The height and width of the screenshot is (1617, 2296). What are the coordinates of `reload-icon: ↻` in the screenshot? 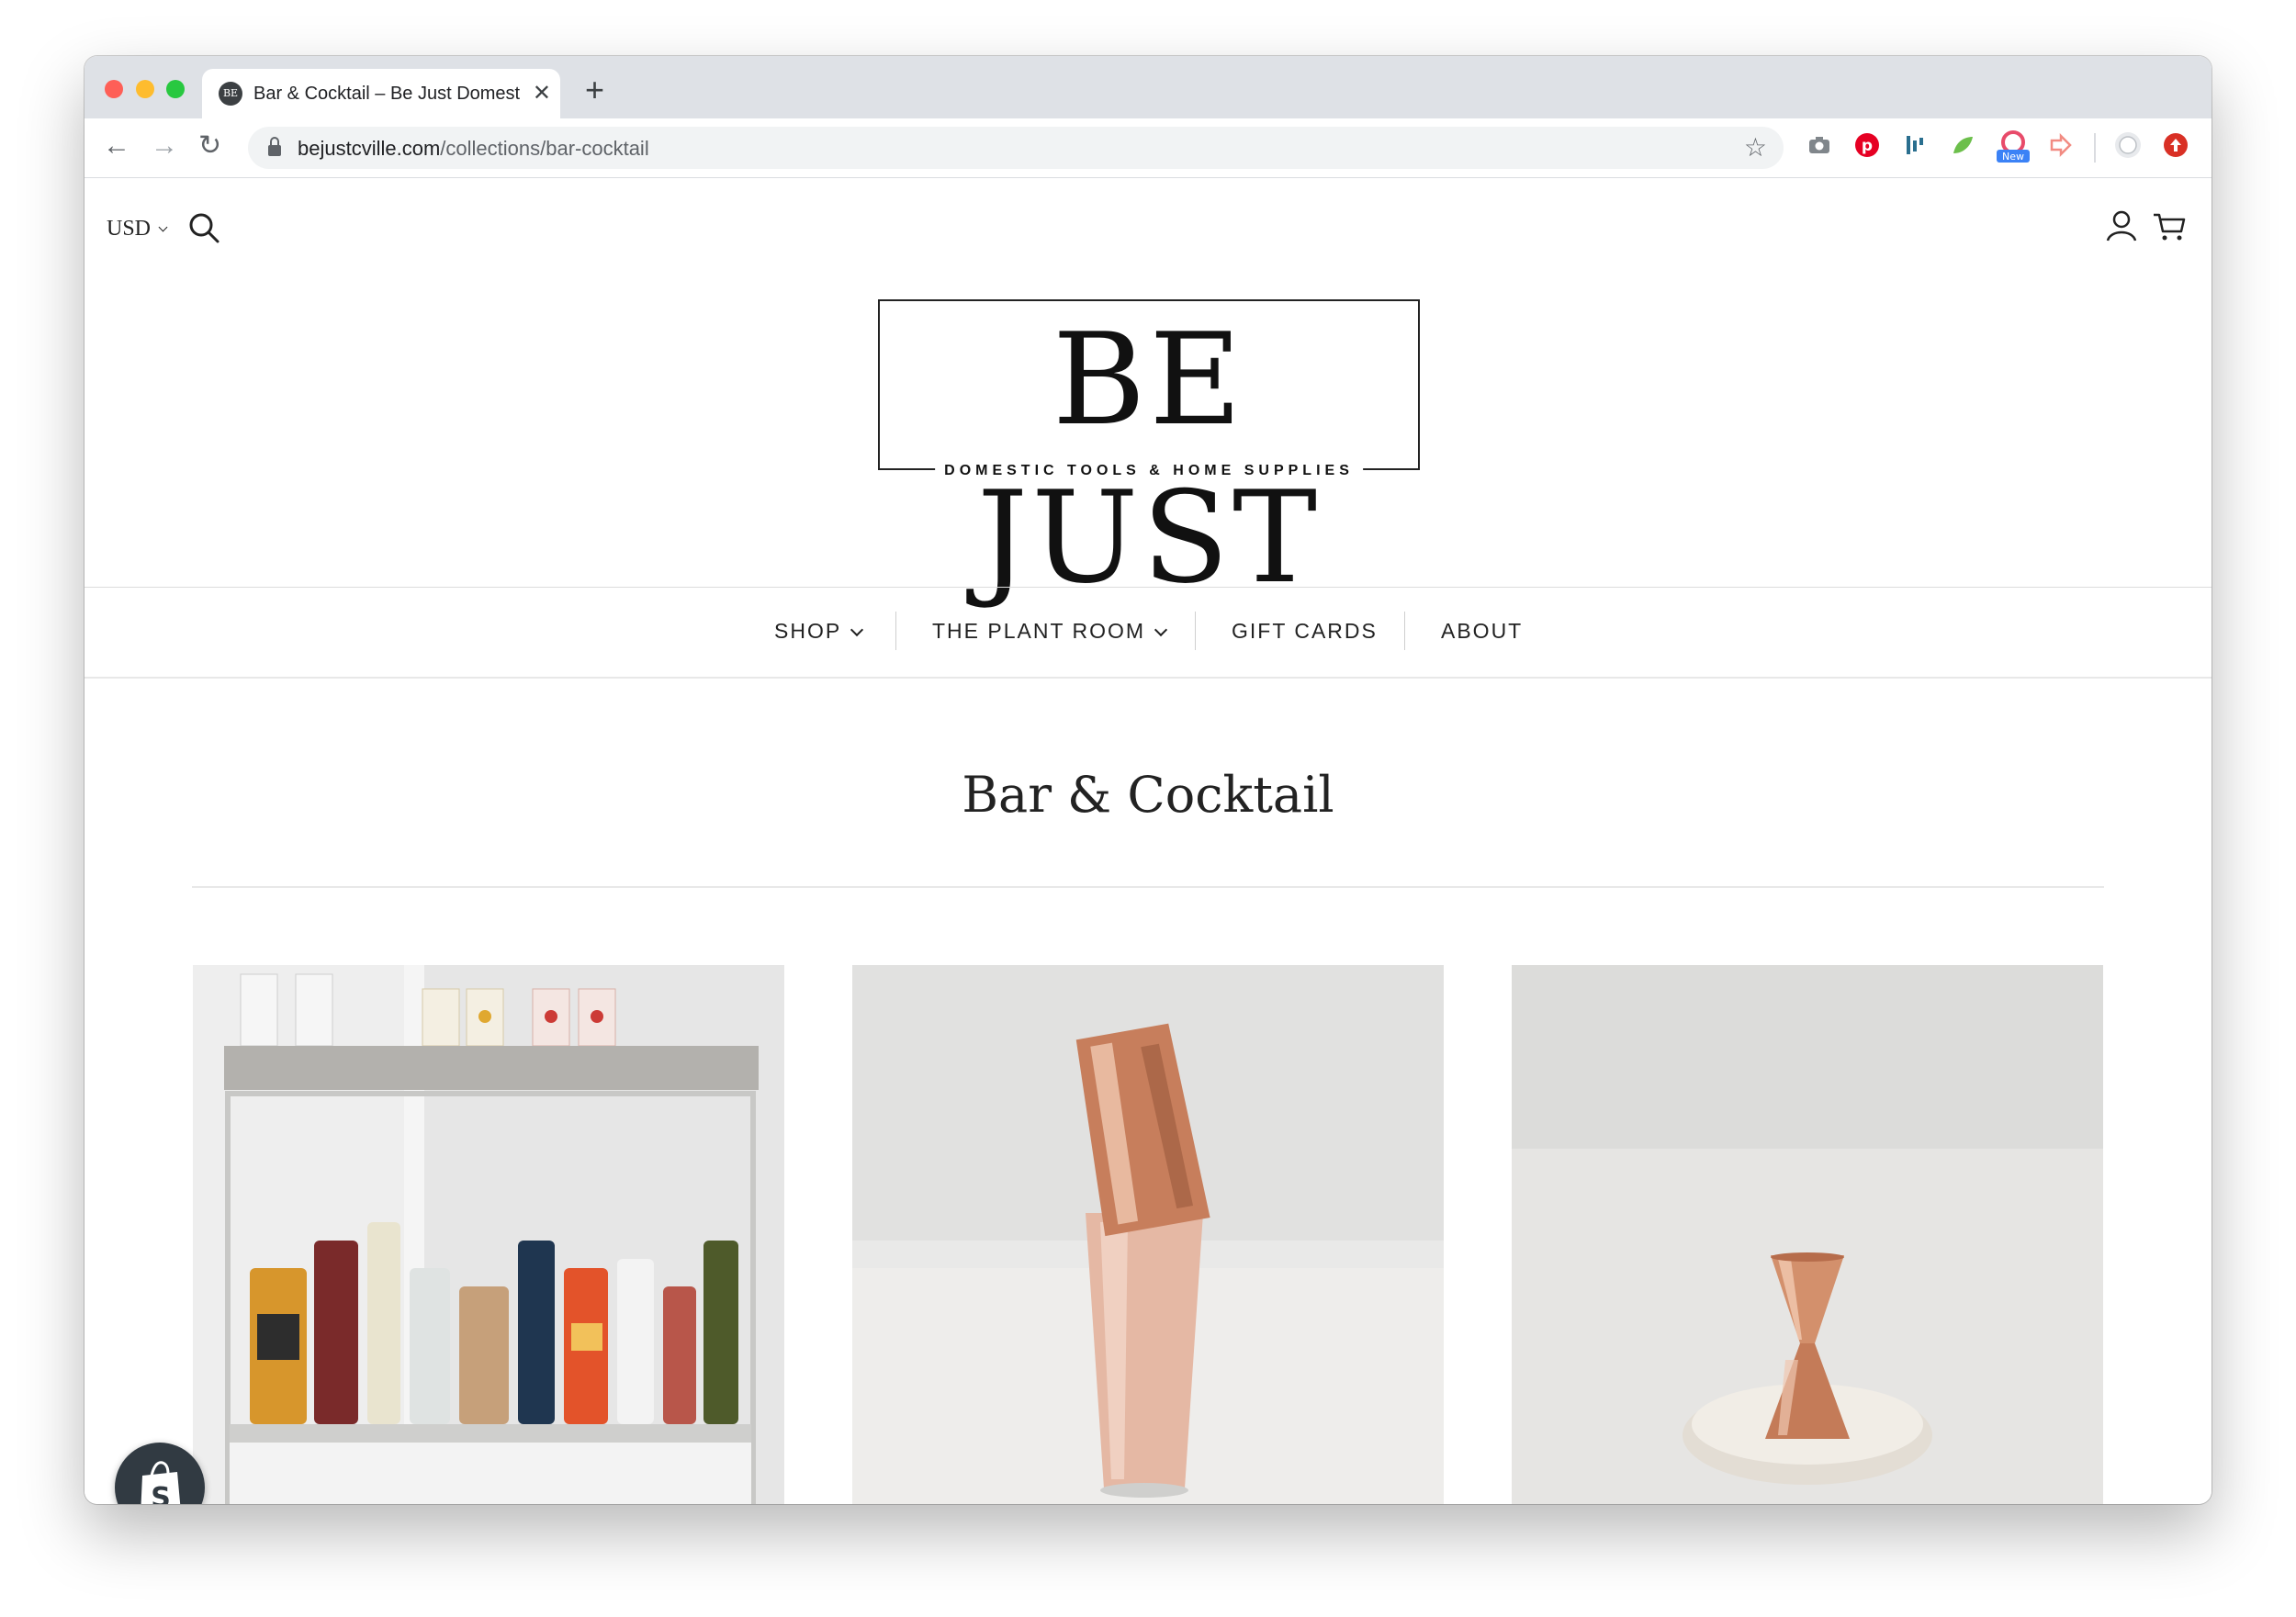 It's located at (209, 146).